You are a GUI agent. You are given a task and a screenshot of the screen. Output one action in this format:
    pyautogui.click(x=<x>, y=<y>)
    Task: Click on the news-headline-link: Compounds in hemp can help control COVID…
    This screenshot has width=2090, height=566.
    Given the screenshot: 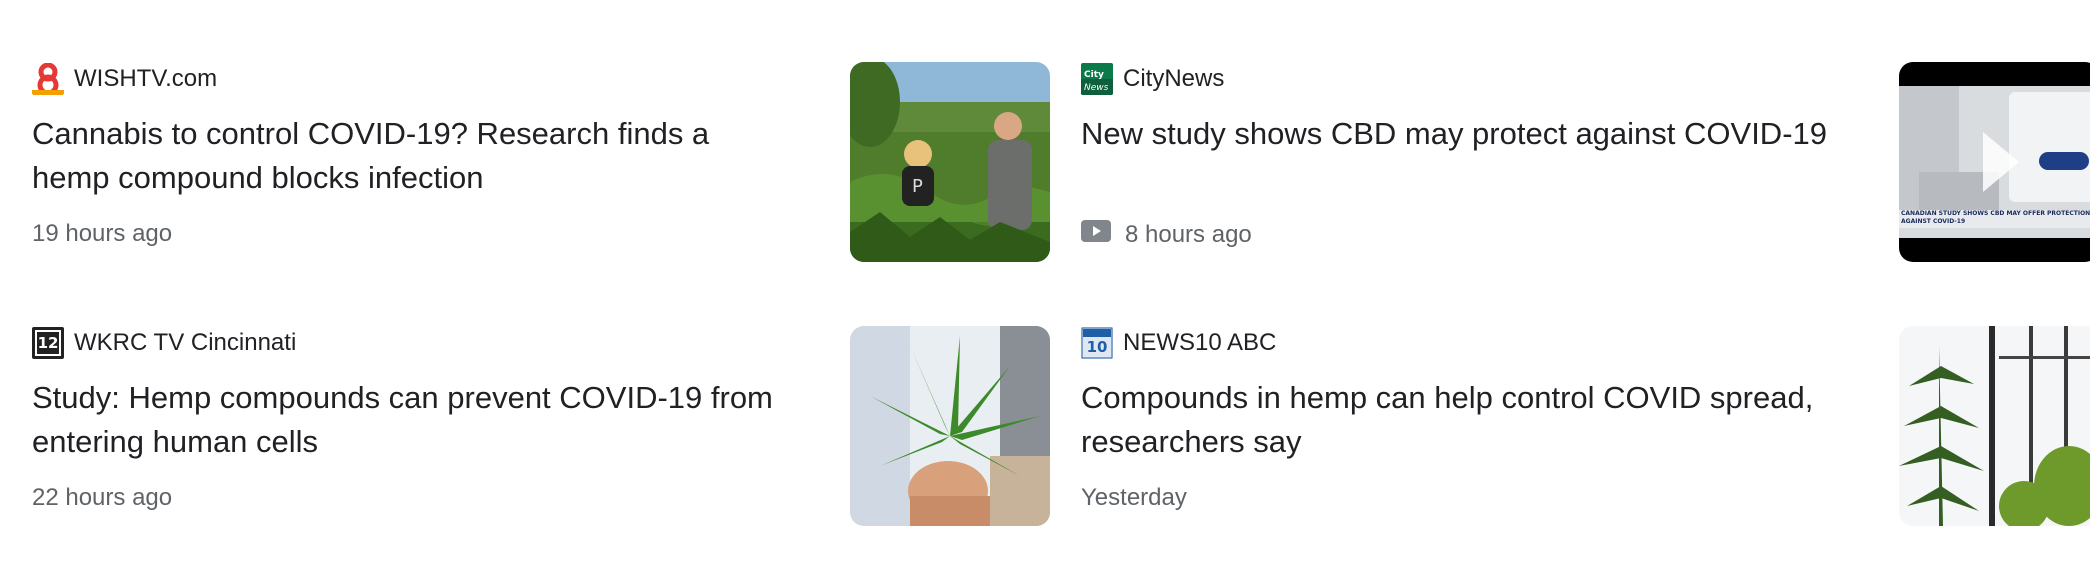 What is the action you would take?
    pyautogui.click(x=1461, y=420)
    